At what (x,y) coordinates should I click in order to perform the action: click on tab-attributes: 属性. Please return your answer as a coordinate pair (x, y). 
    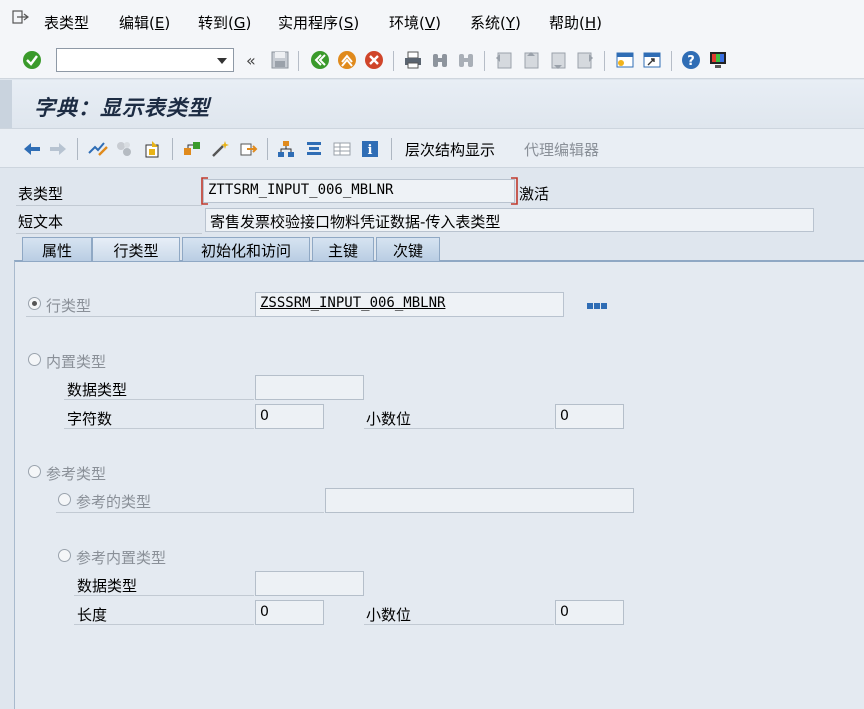
    Looking at the image, I should click on (57, 249).